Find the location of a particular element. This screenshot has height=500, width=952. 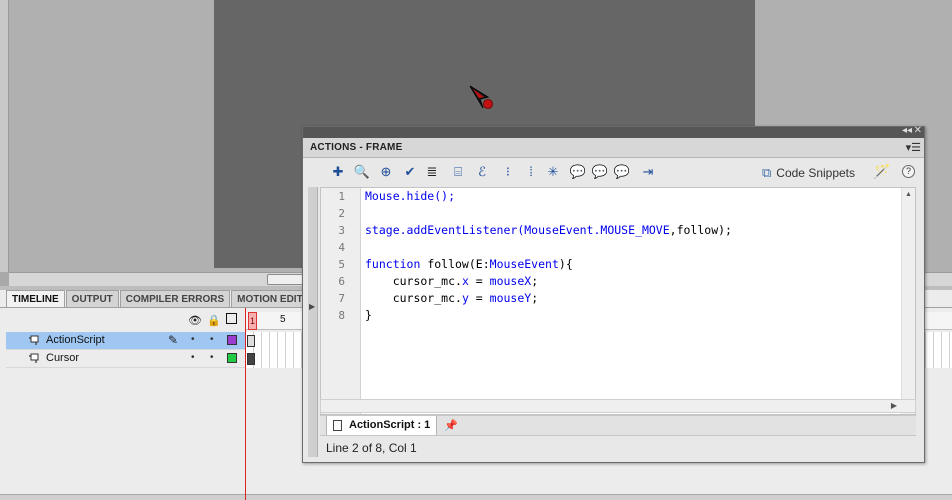

show-hide-toolbox-icon: ⇥ is located at coordinates (648, 172).